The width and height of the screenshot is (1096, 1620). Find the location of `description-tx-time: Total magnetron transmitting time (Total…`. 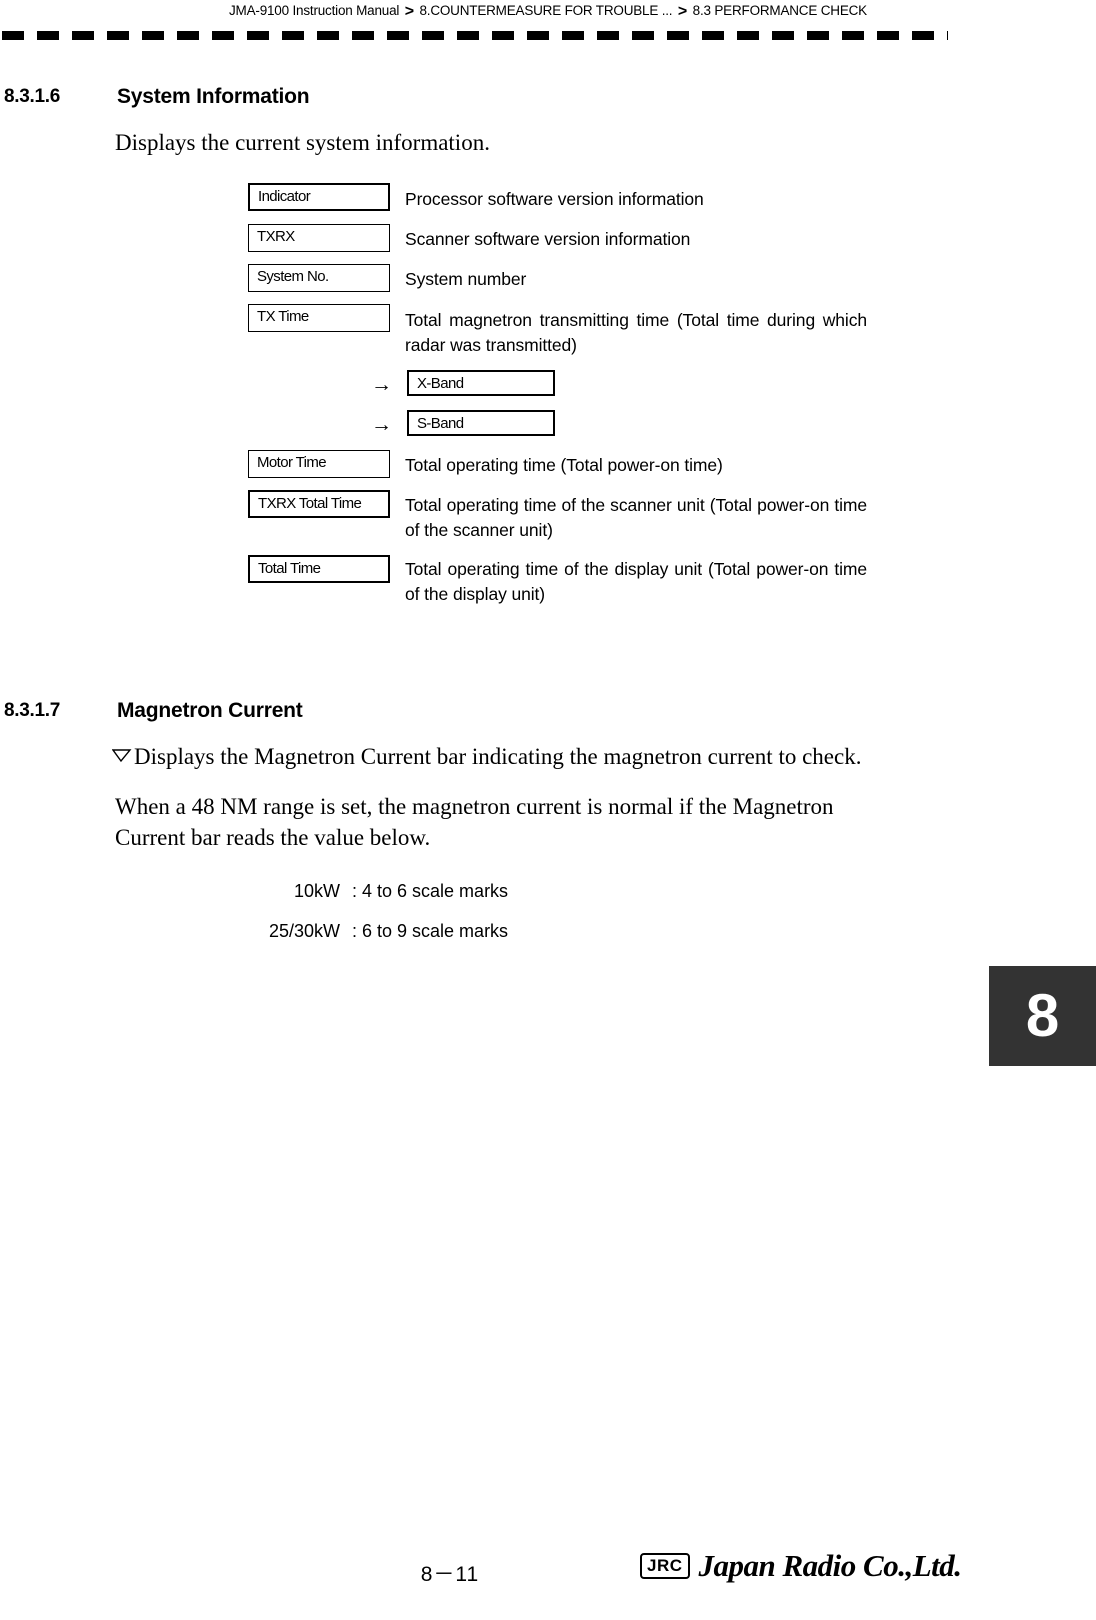

description-tx-time: Total magnetron transmitting time (Total… is located at coordinates (636, 332).